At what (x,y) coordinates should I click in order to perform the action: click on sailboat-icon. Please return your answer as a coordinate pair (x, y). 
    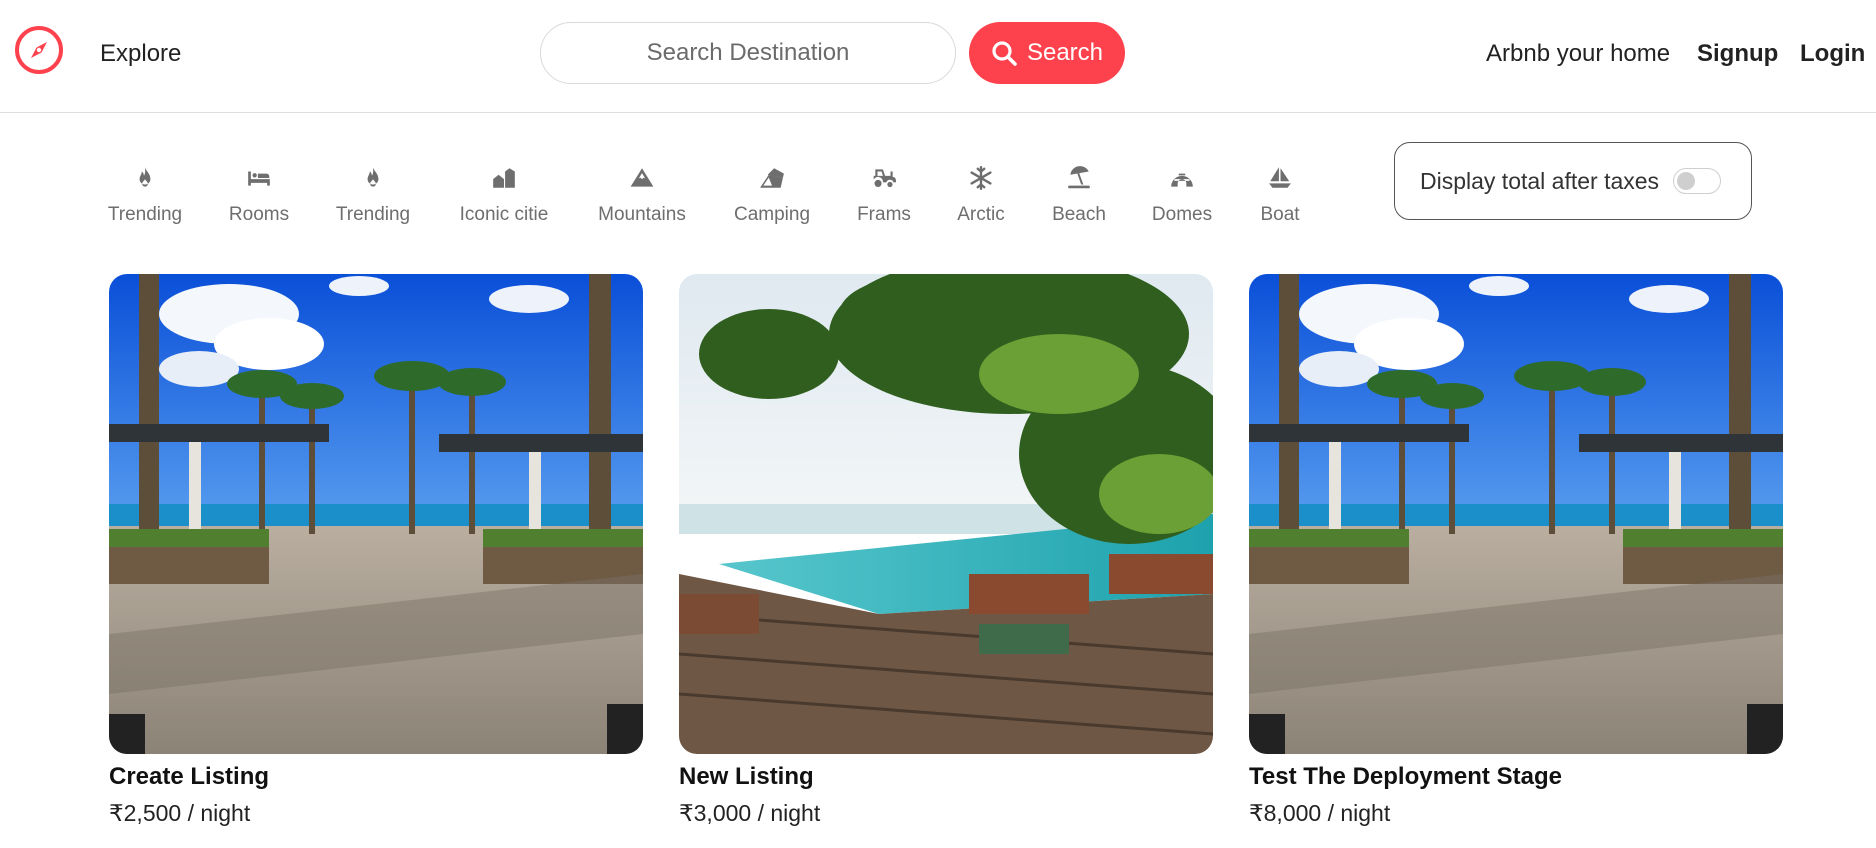
    Looking at the image, I should click on (1280, 178).